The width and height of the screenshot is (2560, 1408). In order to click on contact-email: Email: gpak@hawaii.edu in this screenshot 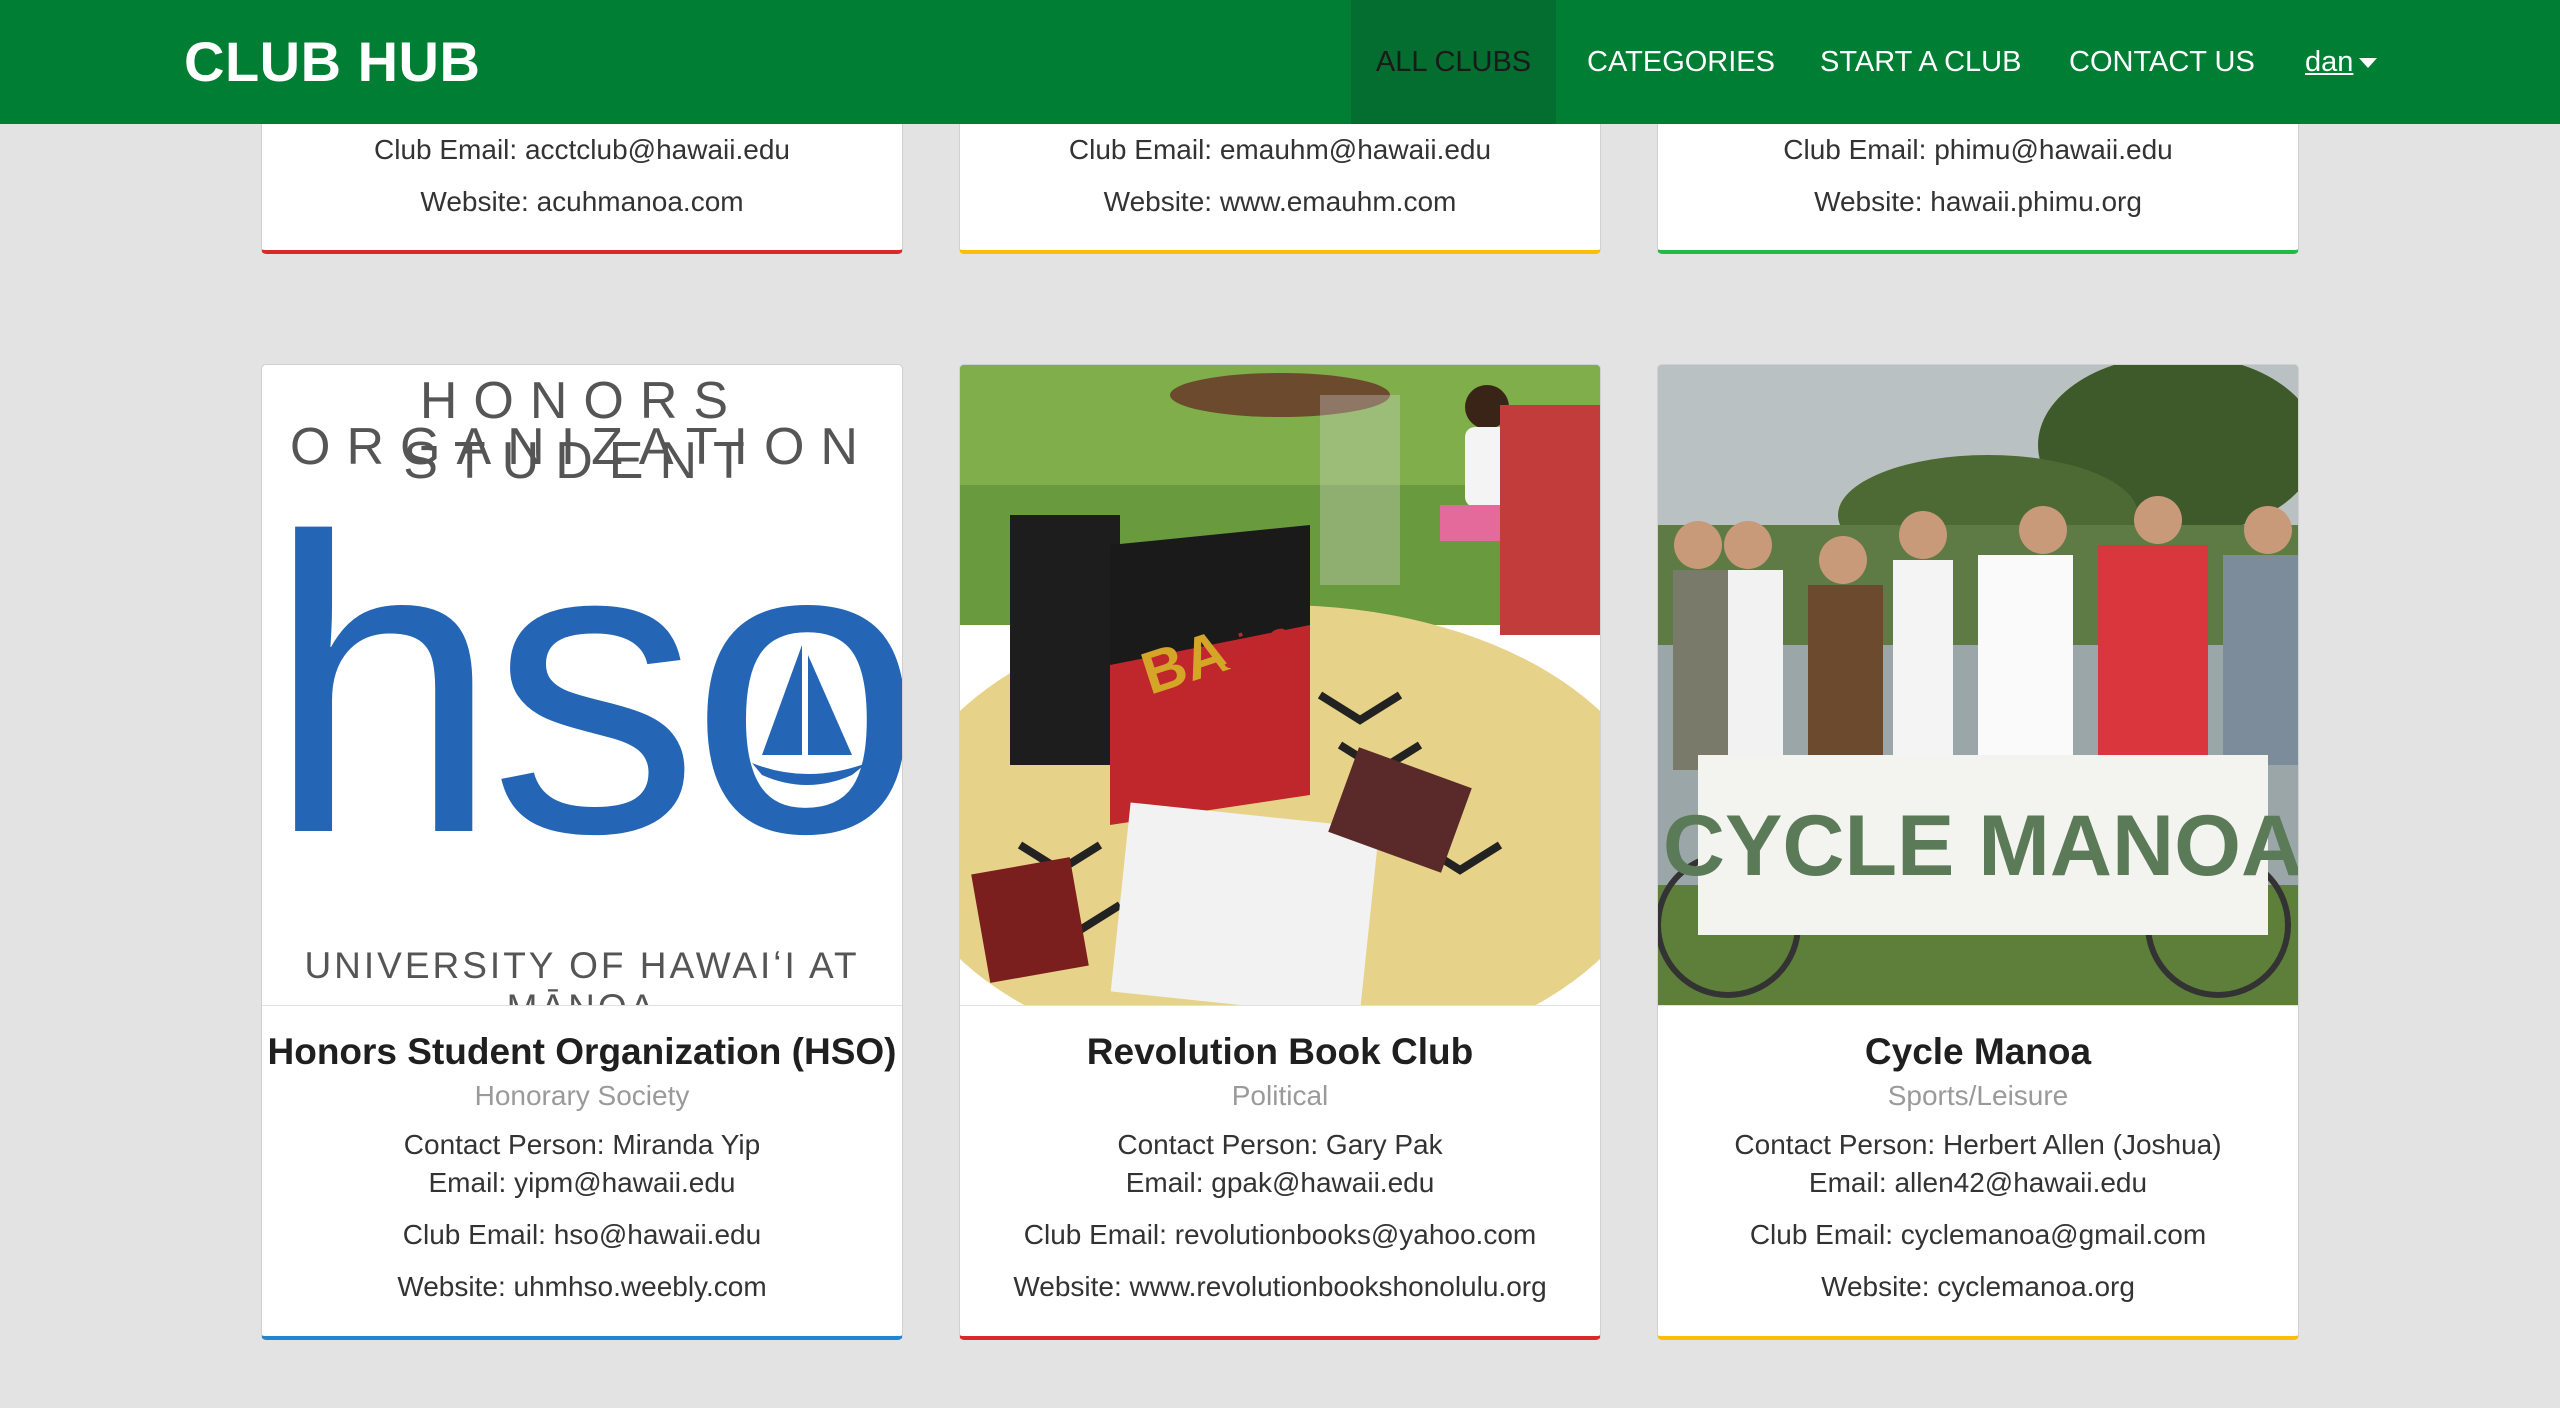, I will do `click(1280, 1182)`.